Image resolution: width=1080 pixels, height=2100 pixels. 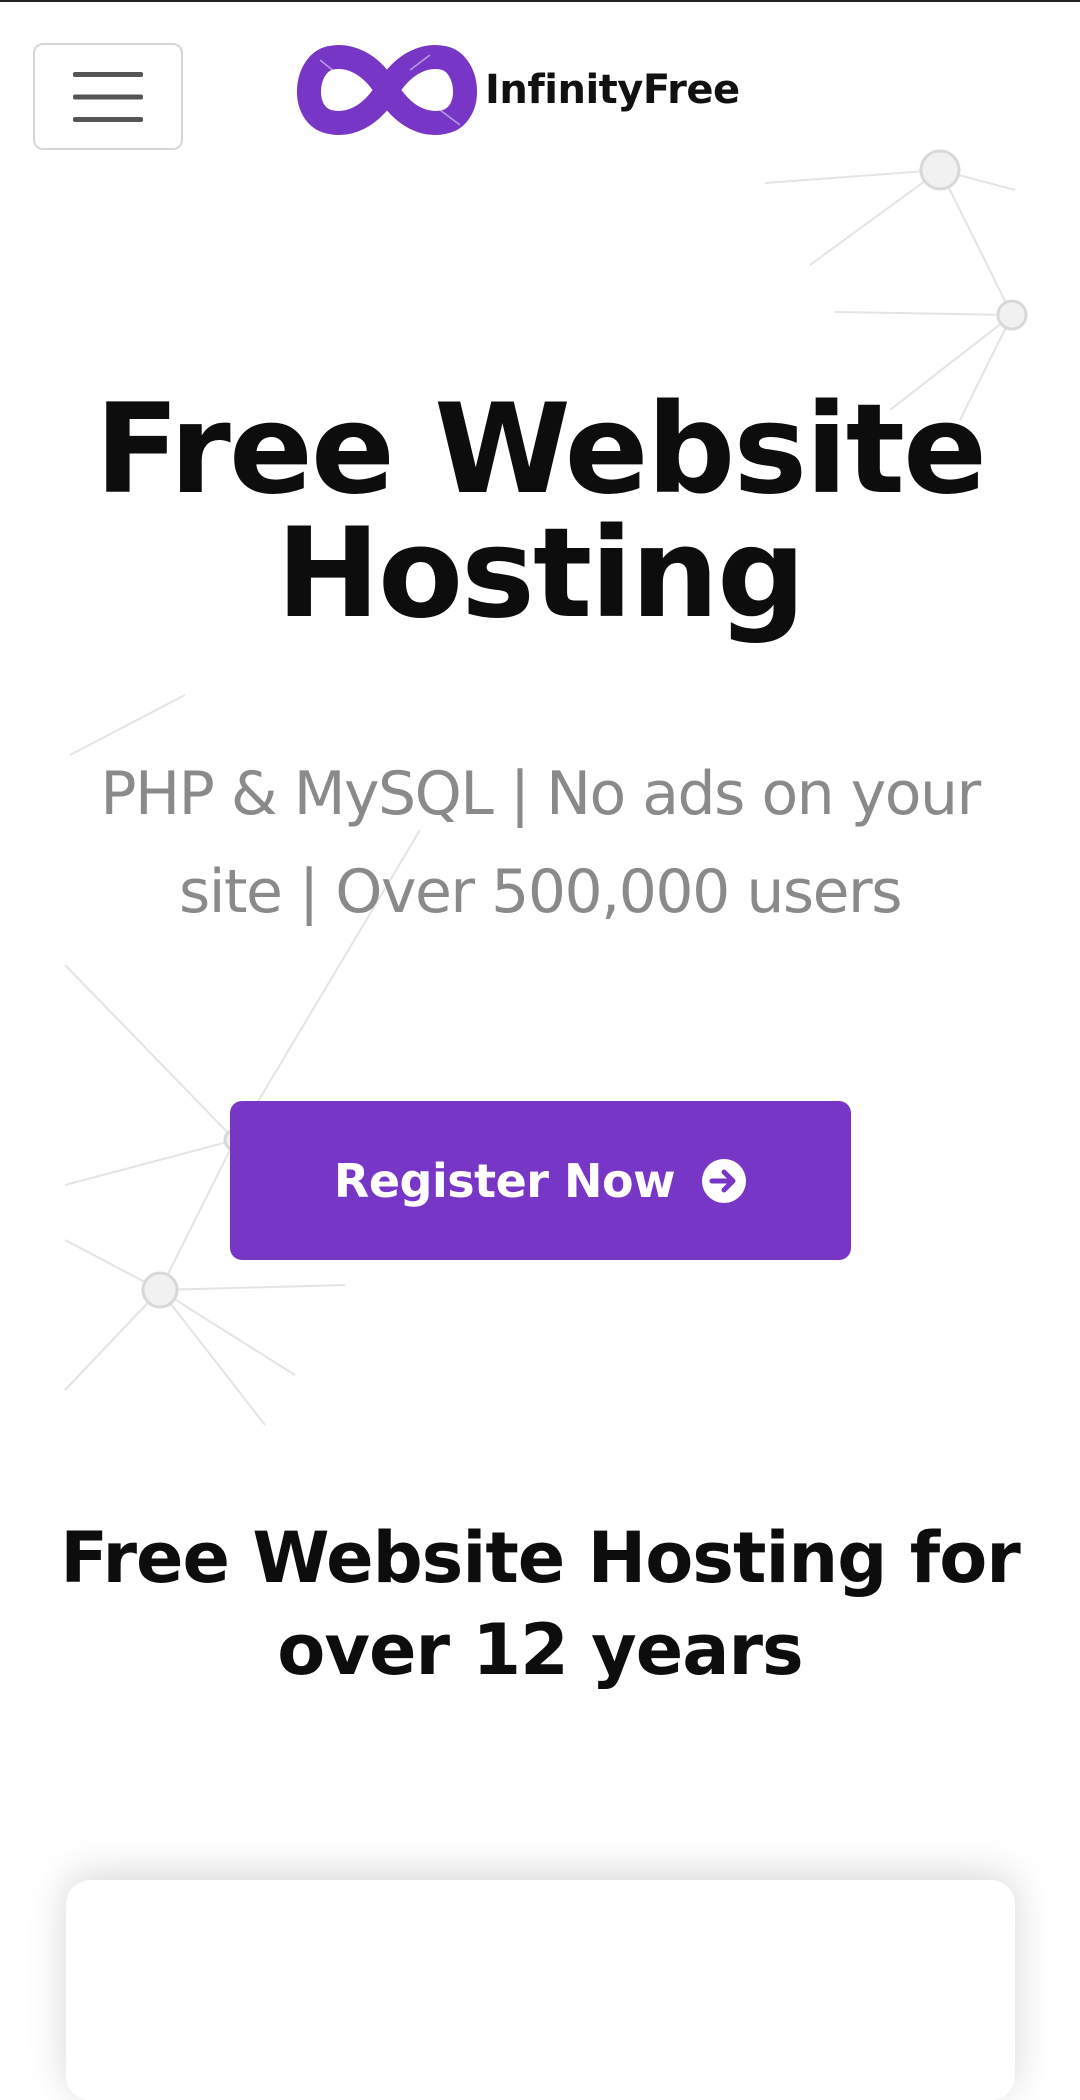 What do you see at coordinates (724, 1180) in the screenshot?
I see `arrow-right-circle-icon` at bounding box center [724, 1180].